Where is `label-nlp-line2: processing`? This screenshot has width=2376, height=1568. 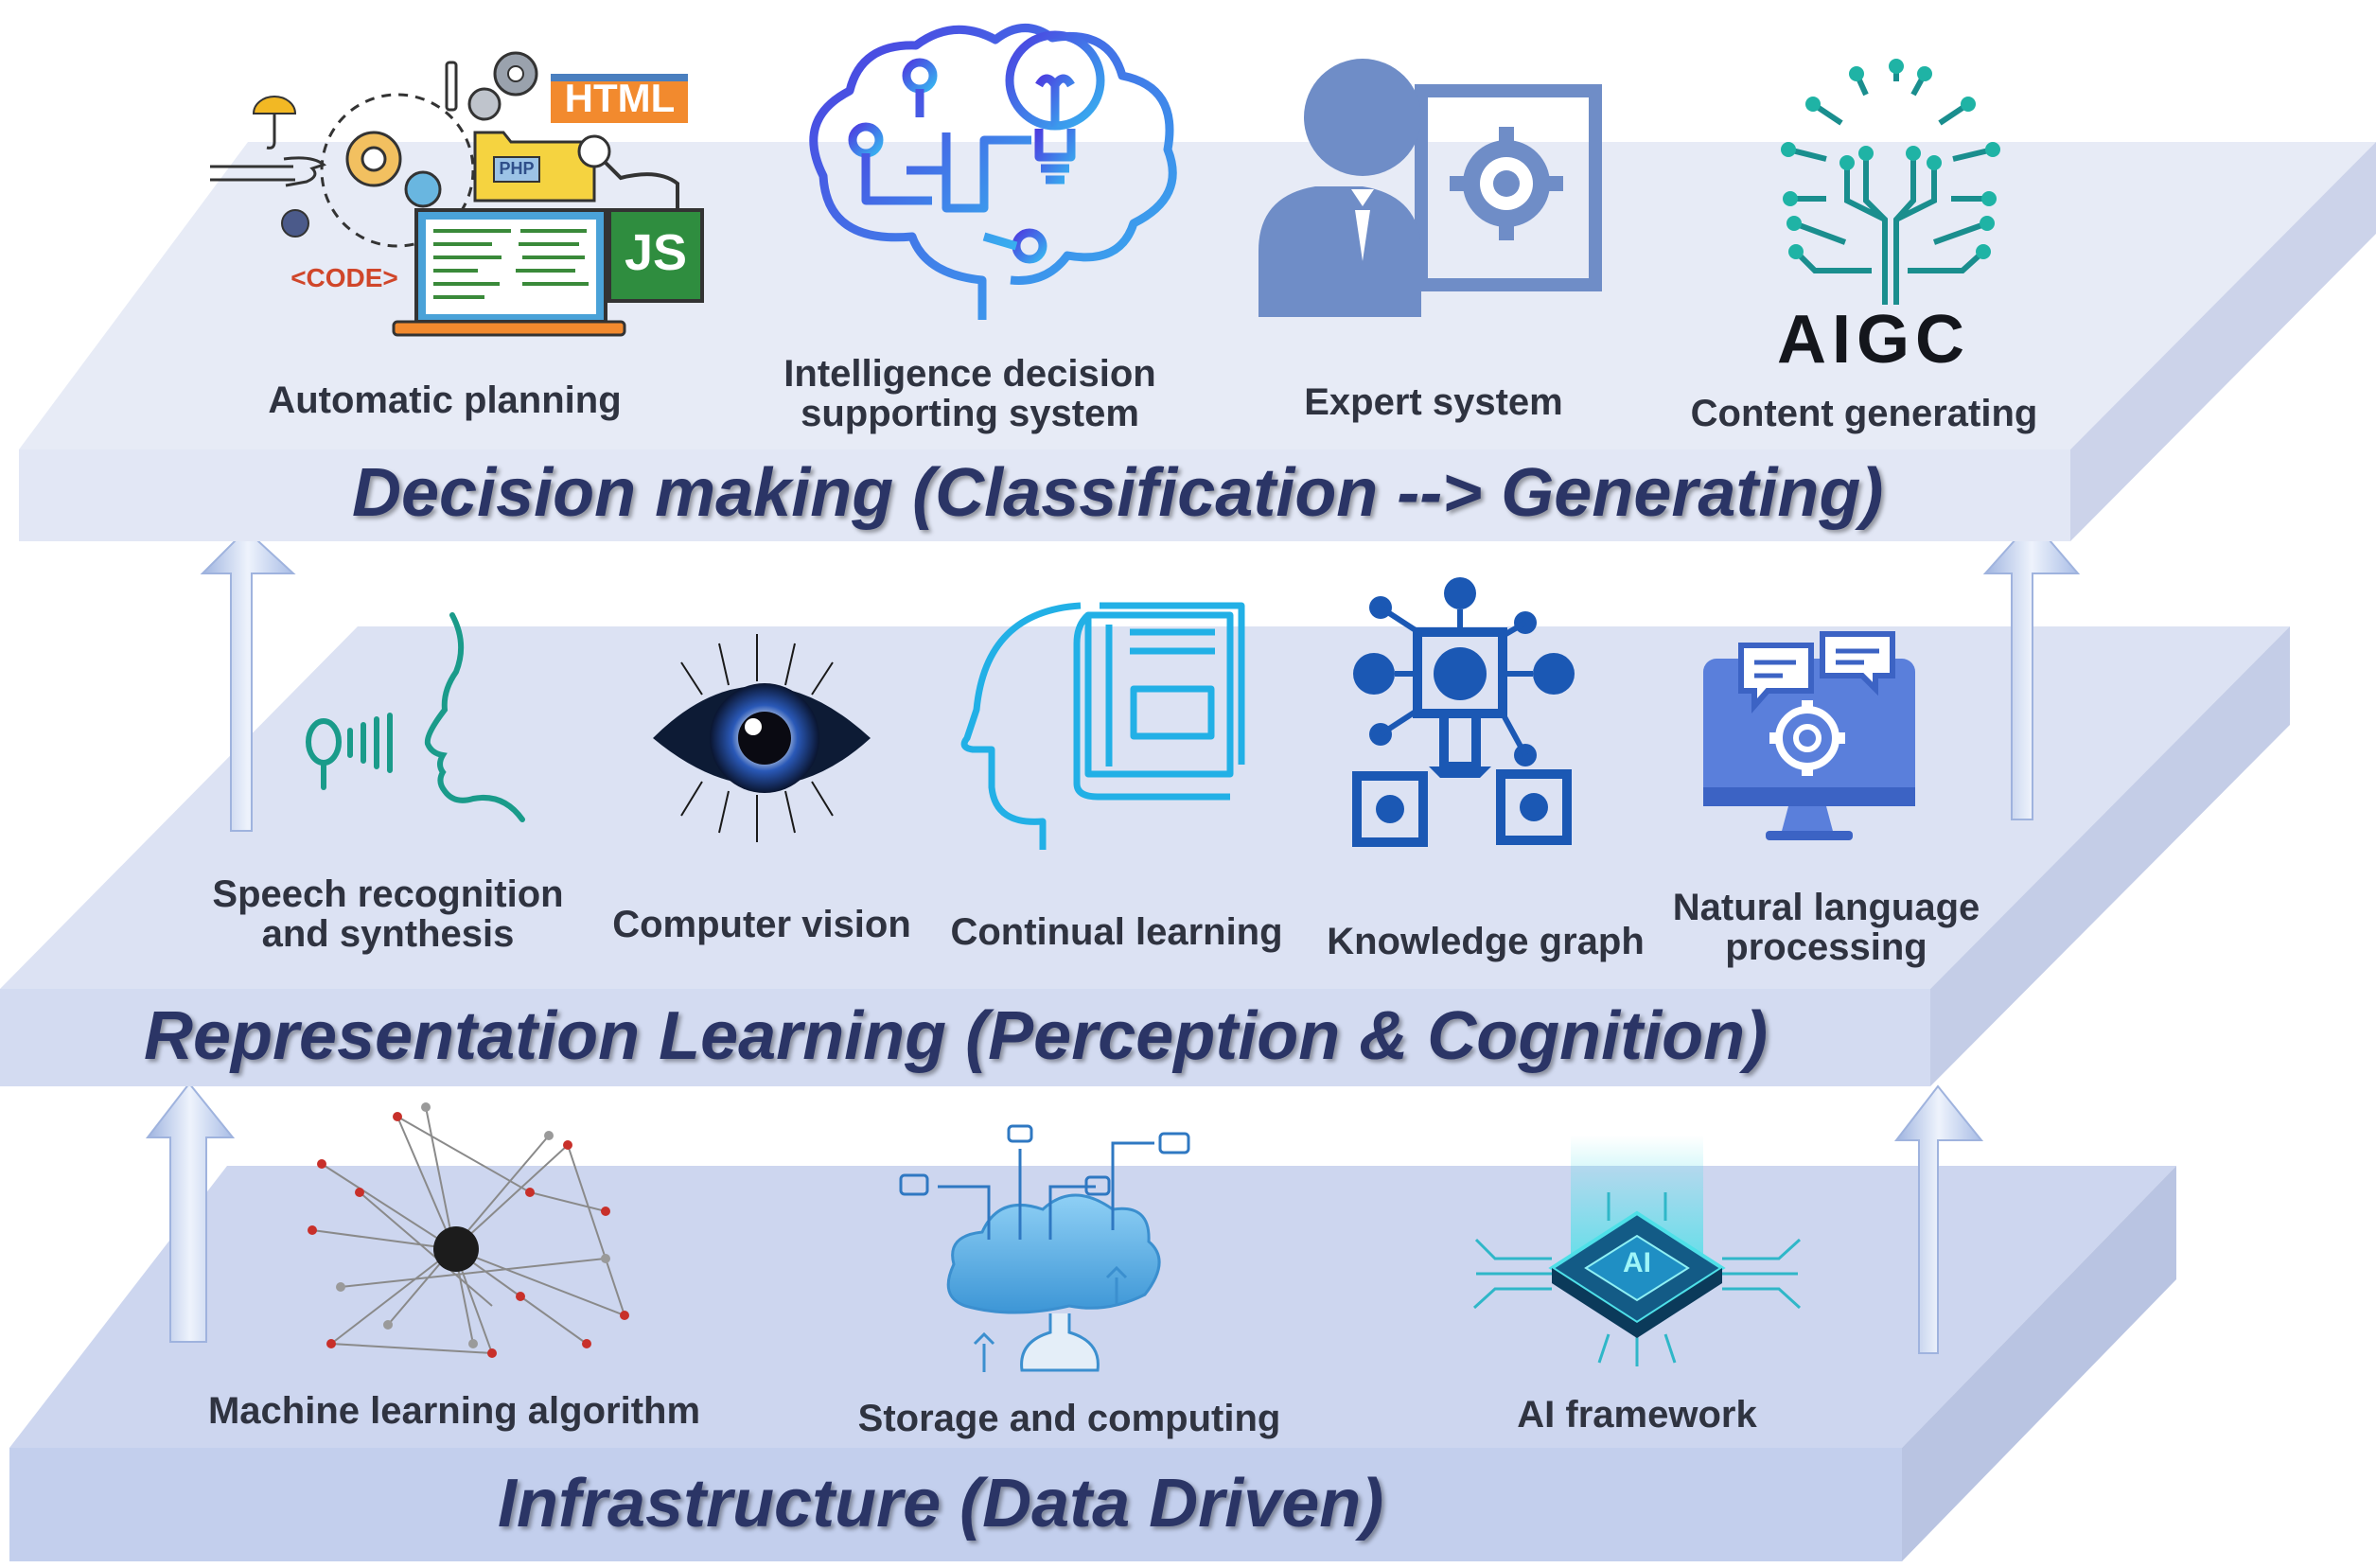
label-nlp-line2: processing is located at coordinates (1826, 947).